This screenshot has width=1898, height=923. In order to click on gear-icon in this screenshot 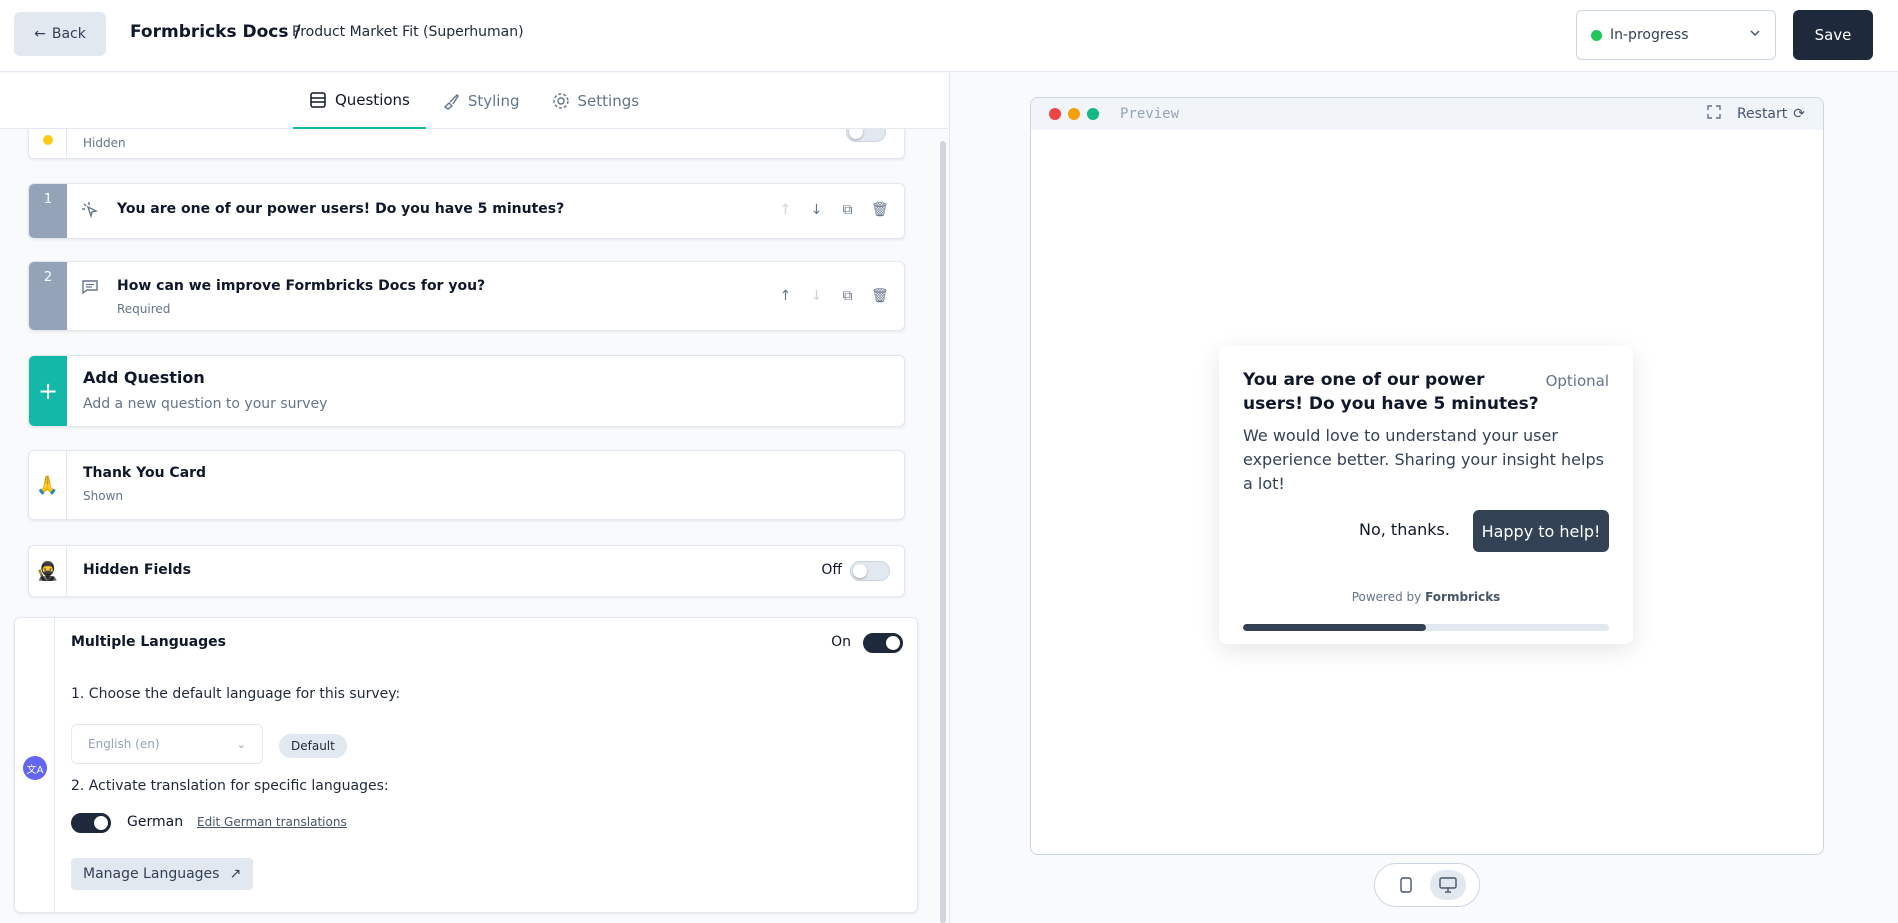, I will do `click(561, 101)`.